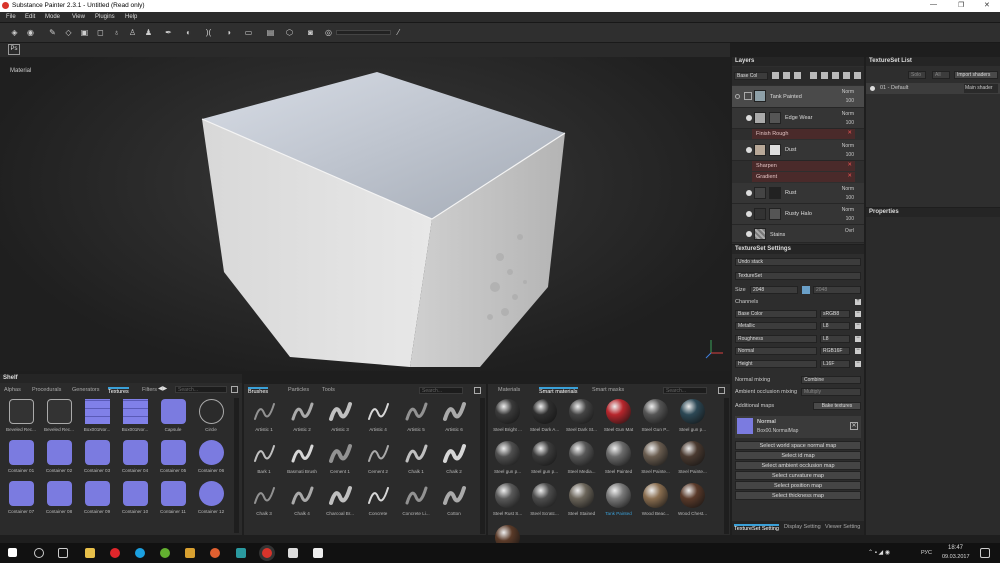  What do you see at coordinates (116, 32) in the screenshot?
I see `smudge-icon: ♁` at bounding box center [116, 32].